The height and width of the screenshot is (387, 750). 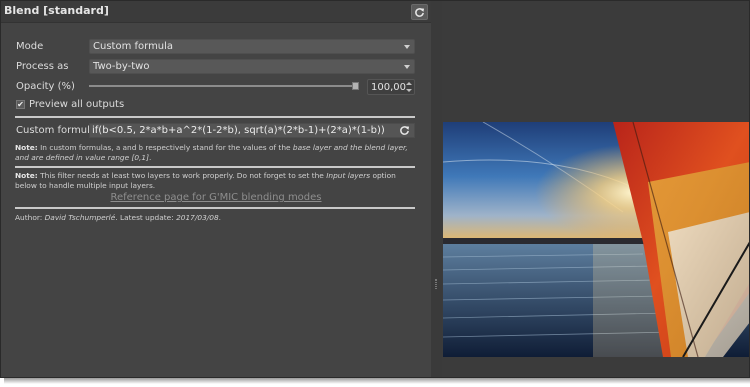 I want to click on reference-page-link: Reference page for G'MIC blending modes, so click(x=216, y=197).